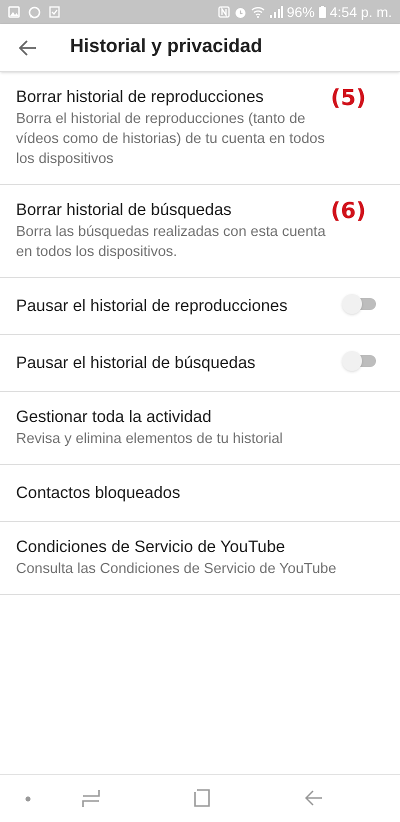 The width and height of the screenshot is (400, 822). I want to click on settings-item: Borrar historial de búsquedas Borra las búsquedas realizadas con esta cuenta en todos los dispositivos. (6), so click(200, 231).